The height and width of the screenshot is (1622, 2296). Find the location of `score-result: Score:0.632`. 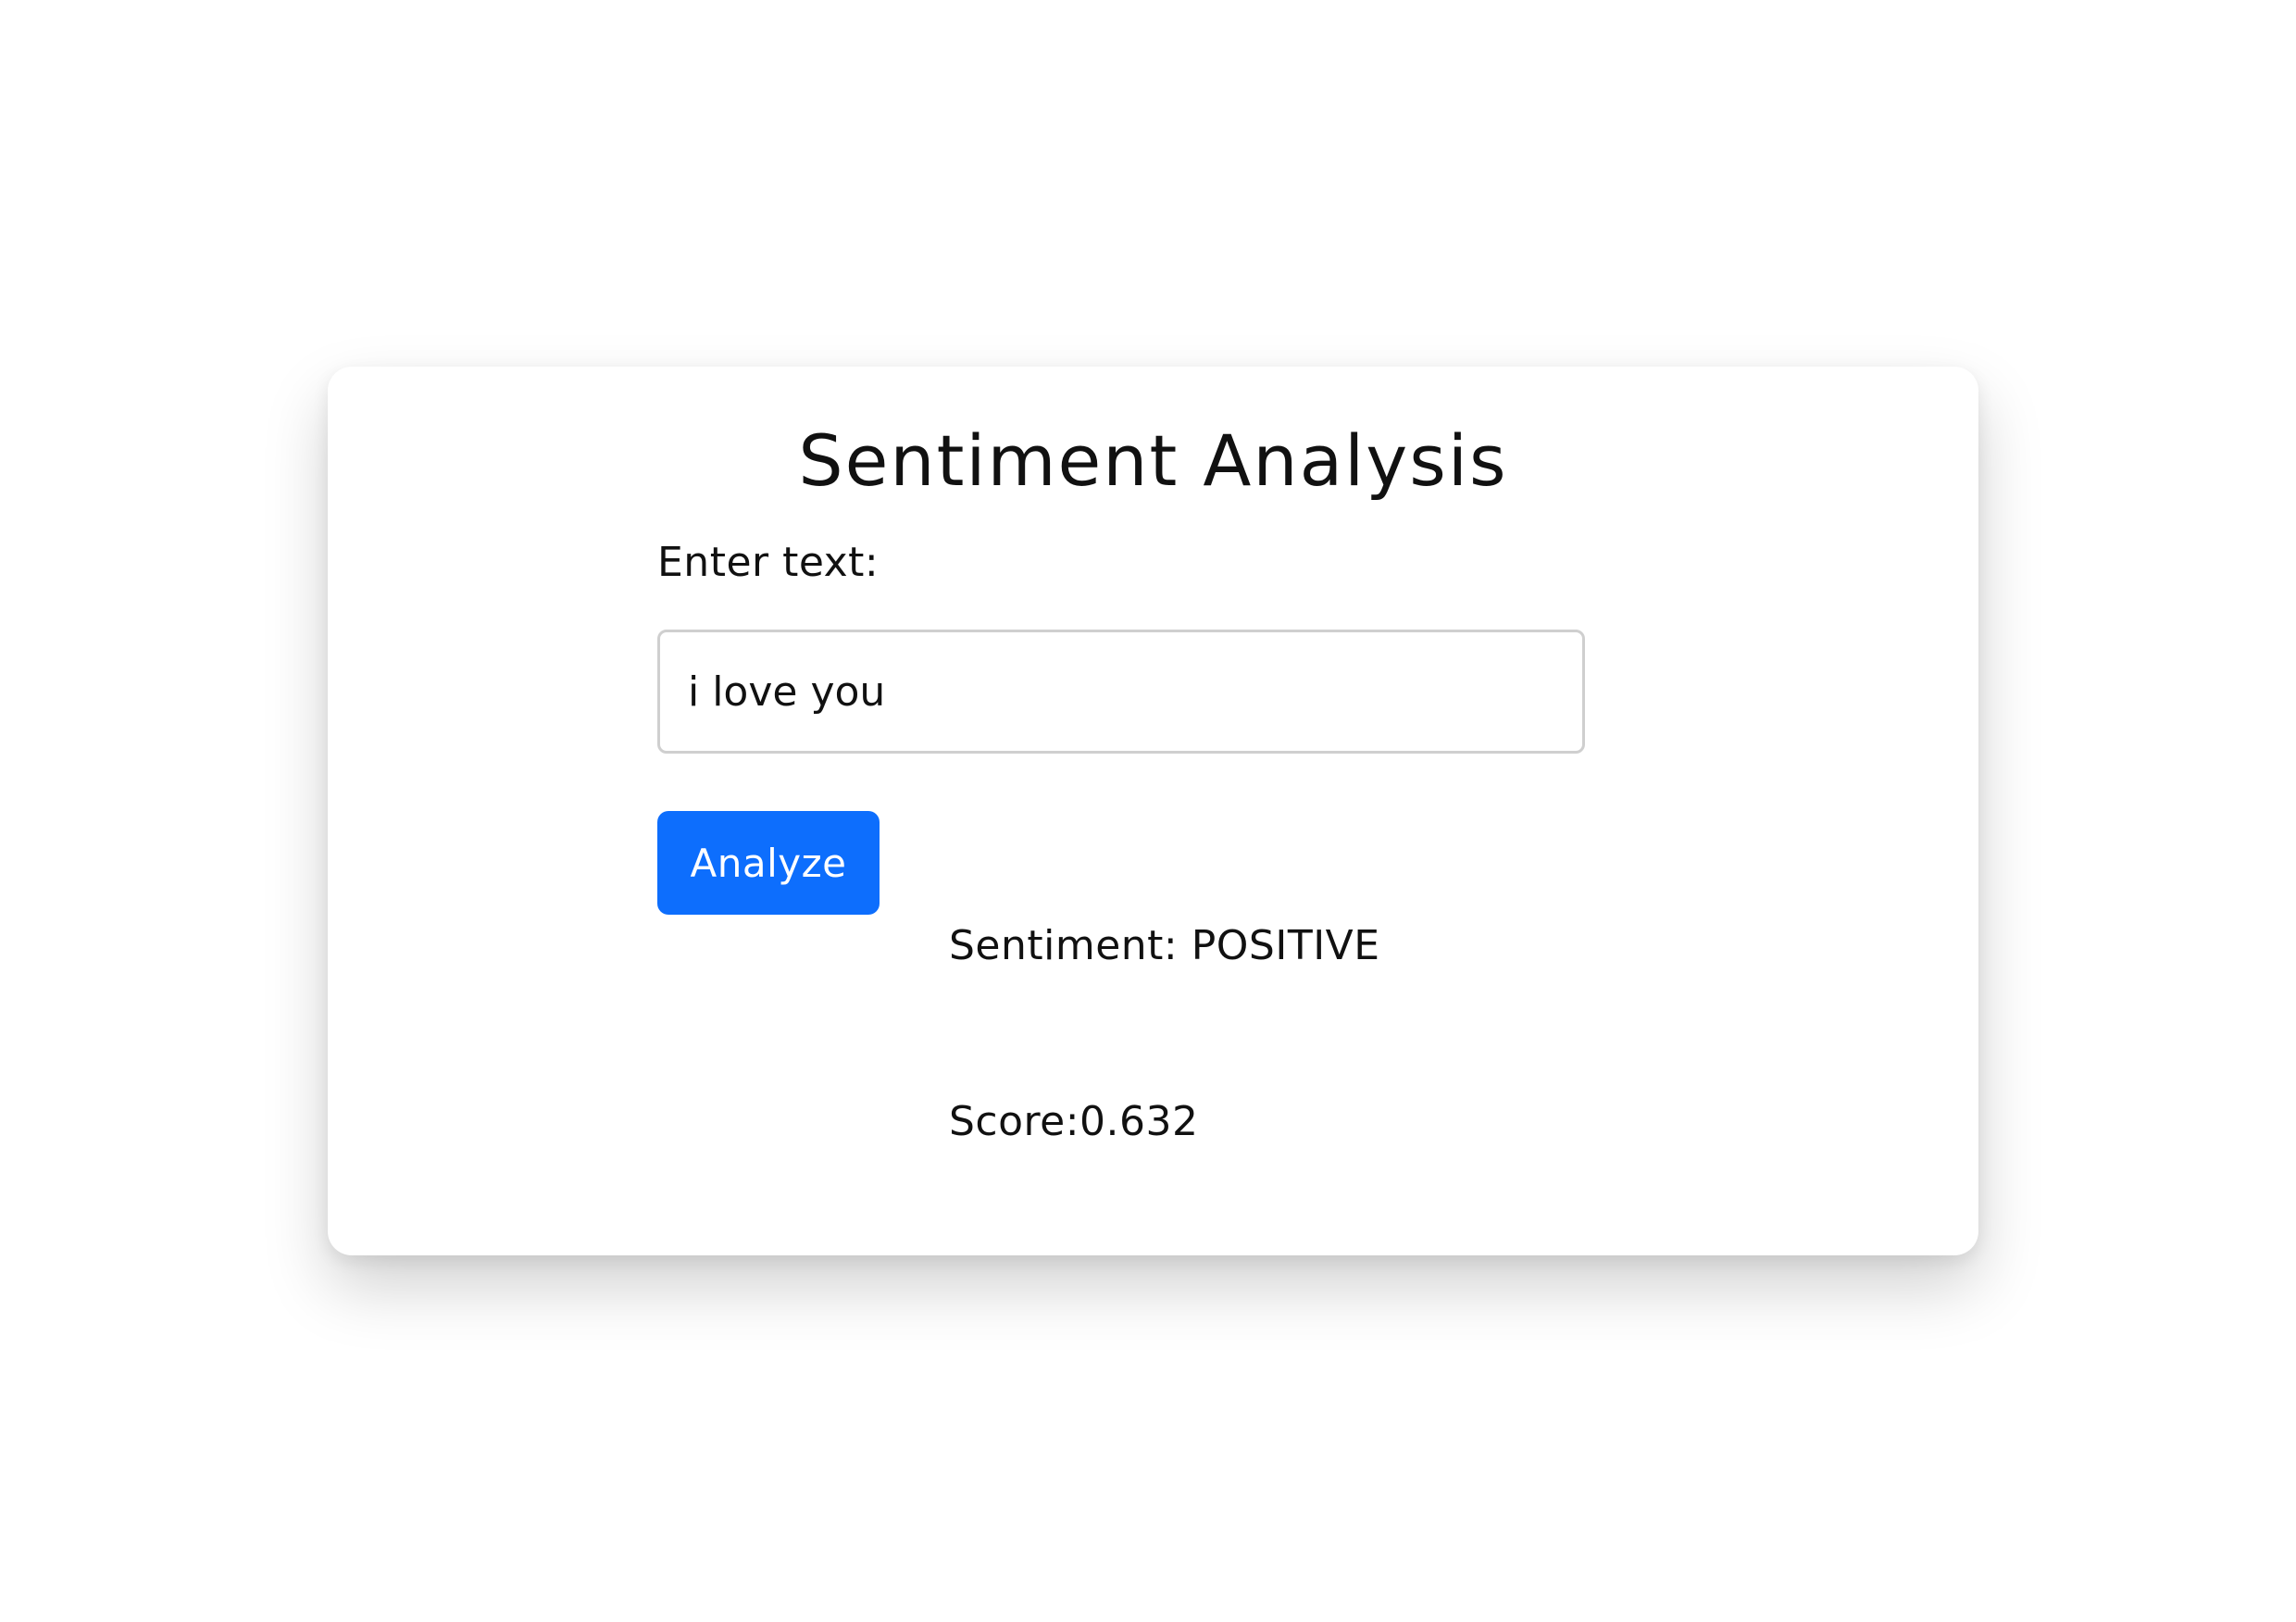

score-result: Score:0.632 is located at coordinates (1074, 1121).